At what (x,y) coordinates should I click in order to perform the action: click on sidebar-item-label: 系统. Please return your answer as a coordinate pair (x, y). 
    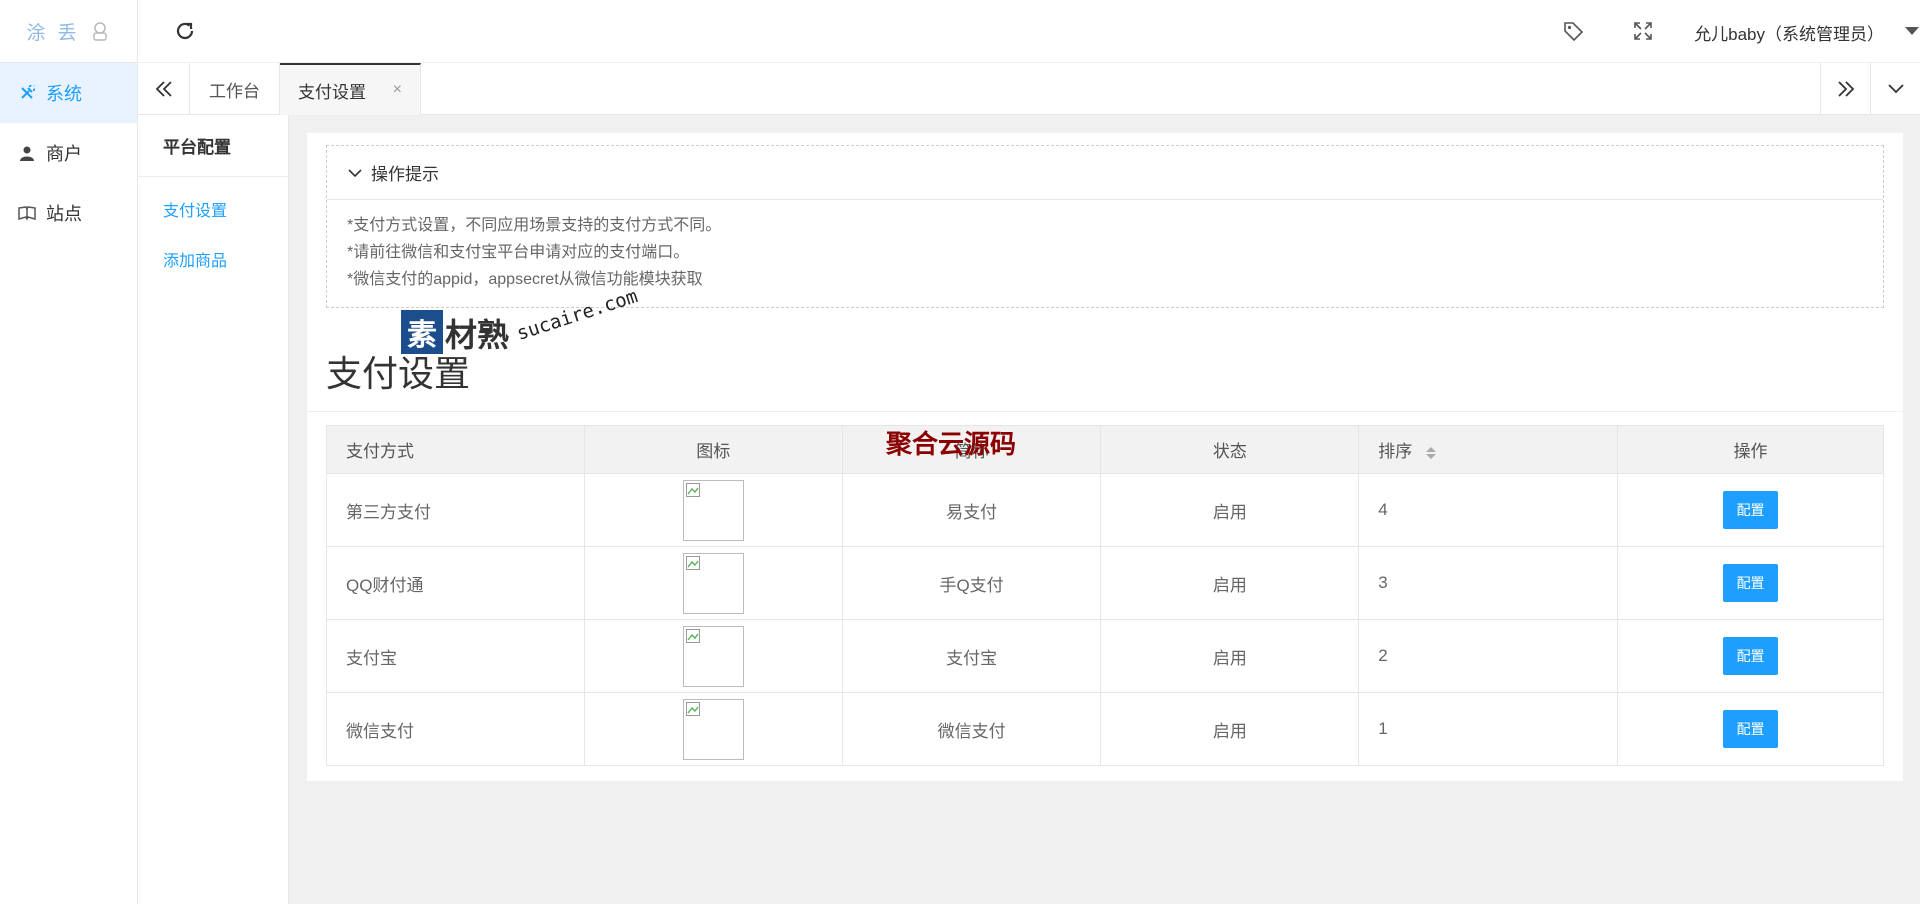
    Looking at the image, I should click on (64, 94).